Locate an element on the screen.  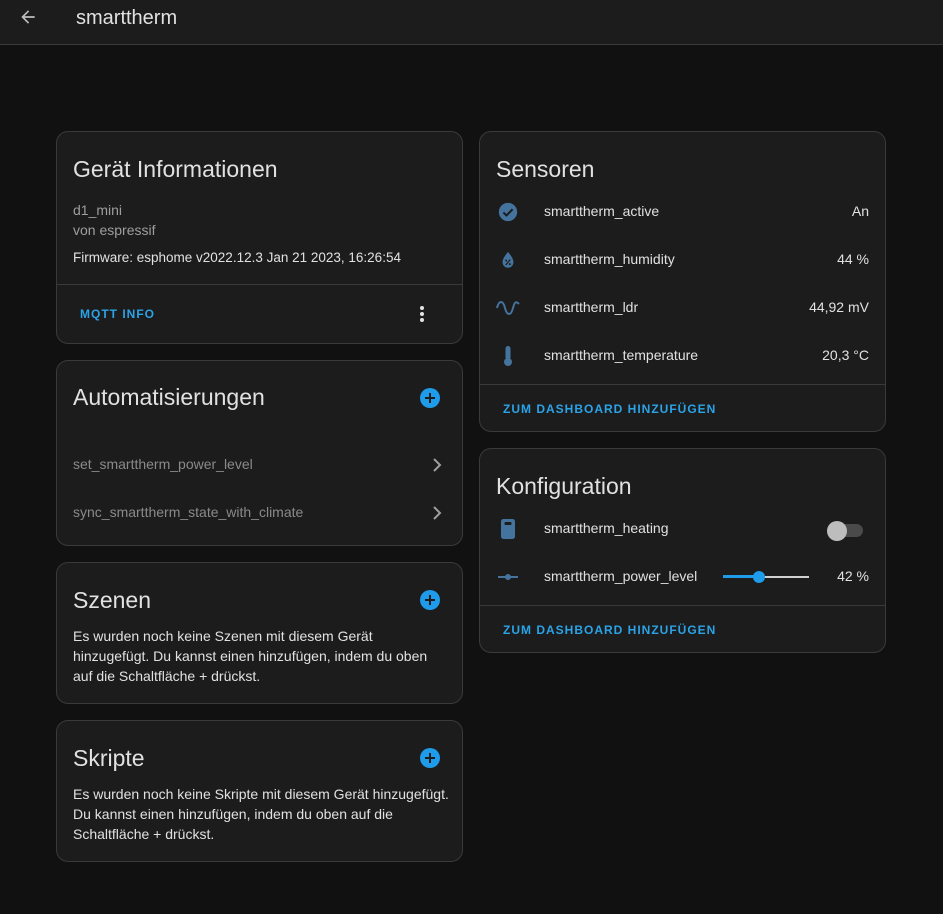
back-button is located at coordinates (28, 17).